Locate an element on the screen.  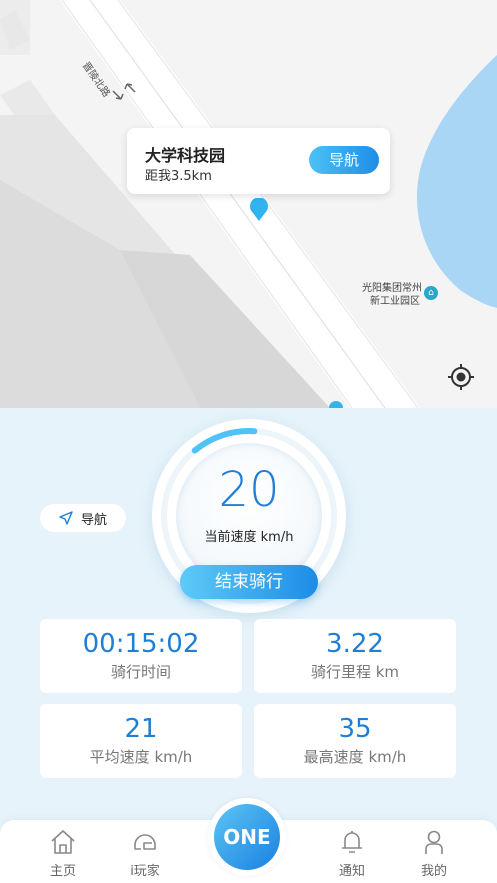
stat-card-max-speed: 35 最高速度 km/h is located at coordinates (355, 741).